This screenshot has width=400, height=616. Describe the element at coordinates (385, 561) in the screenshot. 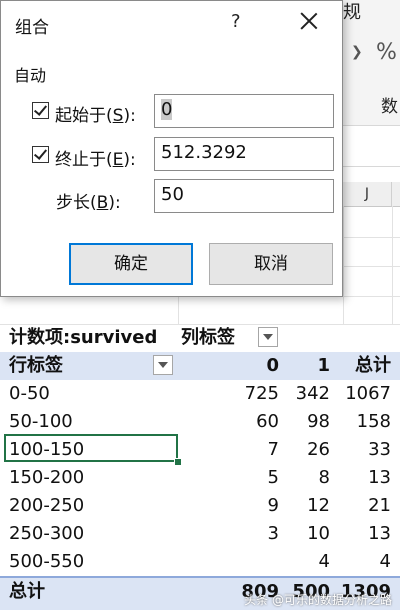

I see `row-total: 4` at that location.